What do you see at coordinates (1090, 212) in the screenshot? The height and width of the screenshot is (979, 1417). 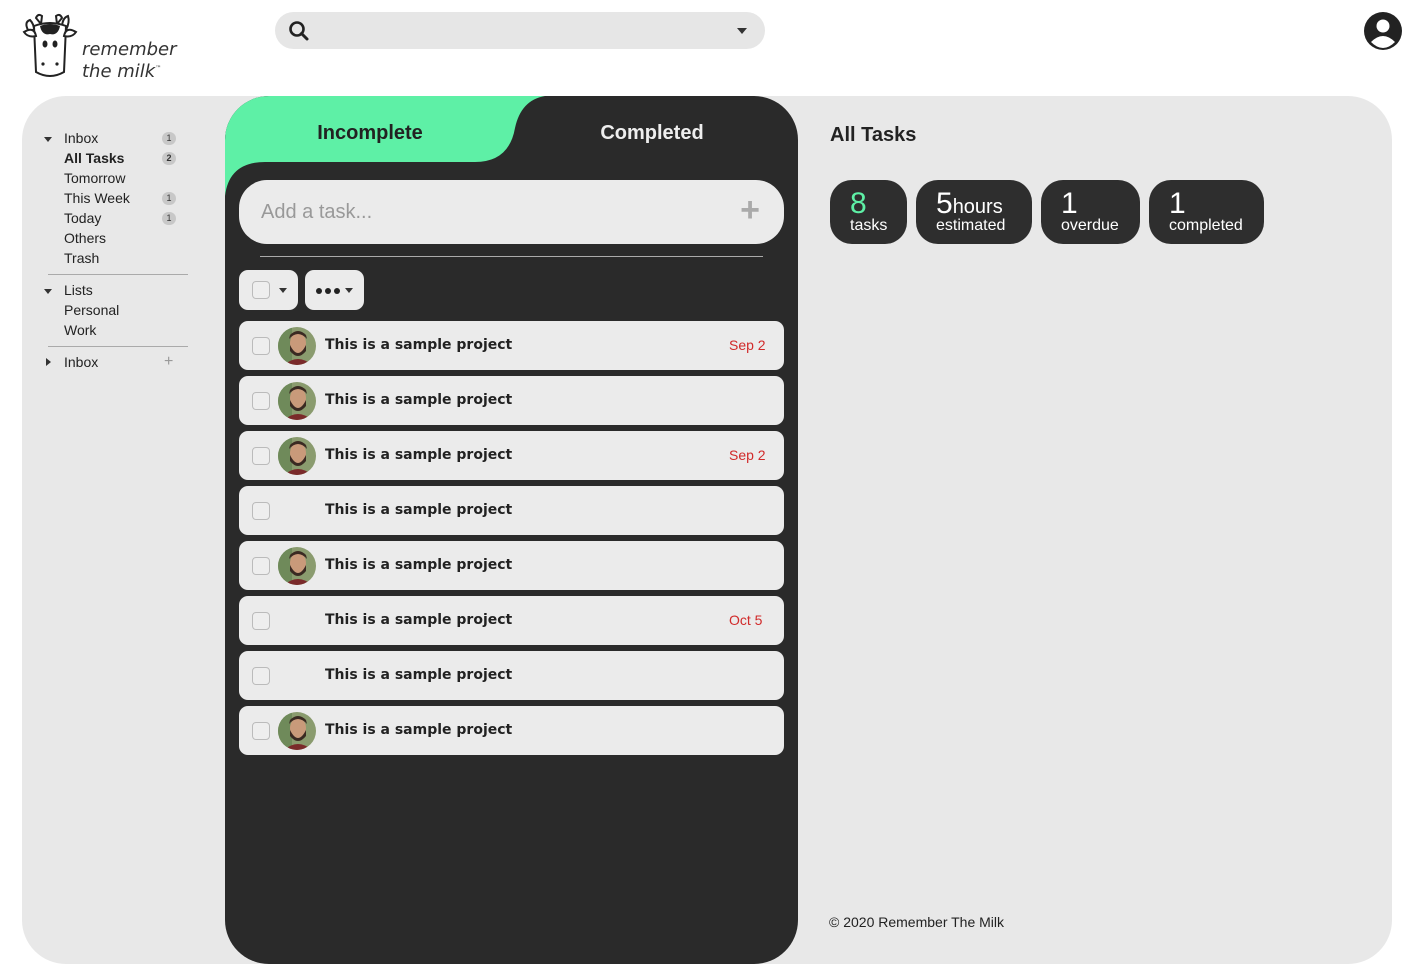 I see `stat-overdue: 1 overdue` at bounding box center [1090, 212].